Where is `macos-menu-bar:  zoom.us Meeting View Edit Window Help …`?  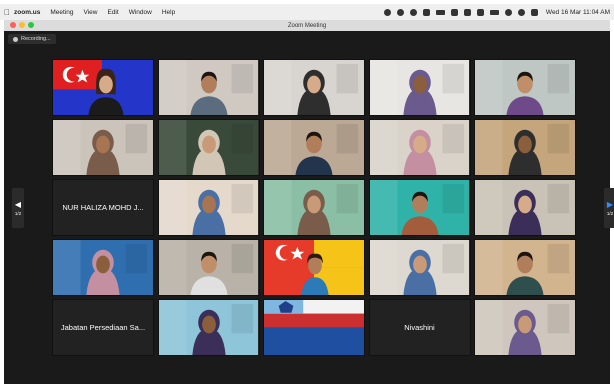
macos-menu-bar:  zoom.us Meeting View Edit Window Help … is located at coordinates (307, 12).